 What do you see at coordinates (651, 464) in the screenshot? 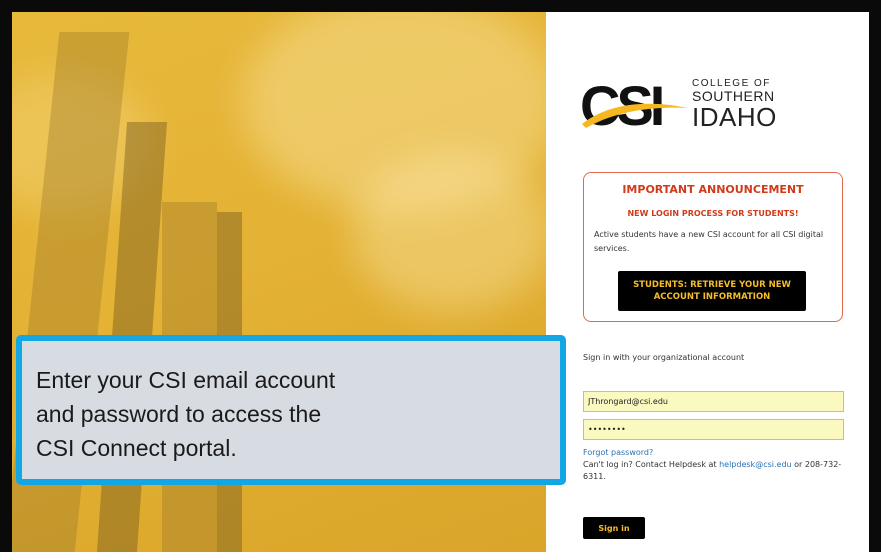
I see `helpdesk-prefix: Can't log in? Contact Helpdesk at` at bounding box center [651, 464].